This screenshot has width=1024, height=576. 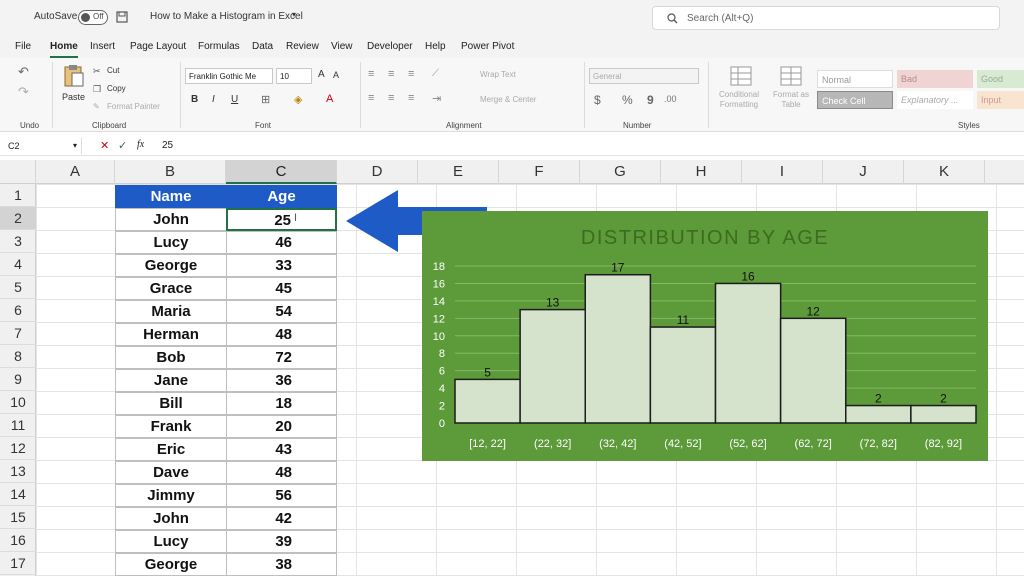 I want to click on table-cell-name: Maria, so click(x=171, y=311).